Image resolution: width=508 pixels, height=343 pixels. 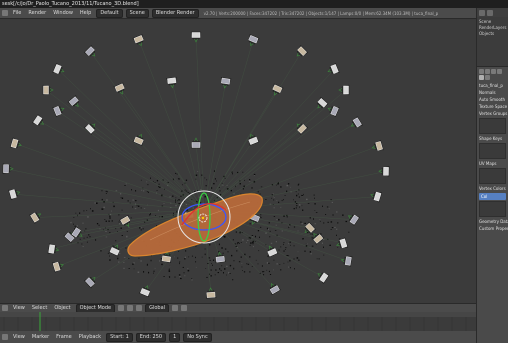 I want to click on shape-keys-list, so click(x=492, y=151).